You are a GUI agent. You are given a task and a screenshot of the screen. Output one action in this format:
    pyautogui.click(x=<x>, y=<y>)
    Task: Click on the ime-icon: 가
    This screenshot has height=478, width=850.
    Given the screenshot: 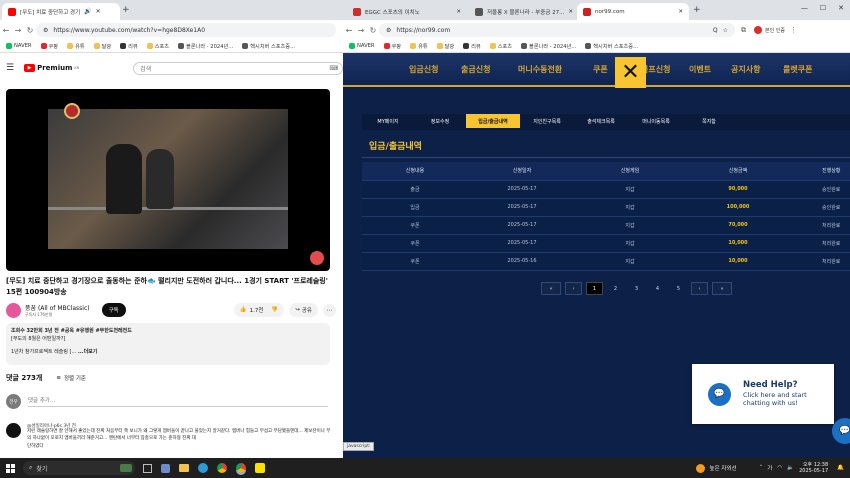 What is the action you would take?
    pyautogui.click(x=769, y=468)
    